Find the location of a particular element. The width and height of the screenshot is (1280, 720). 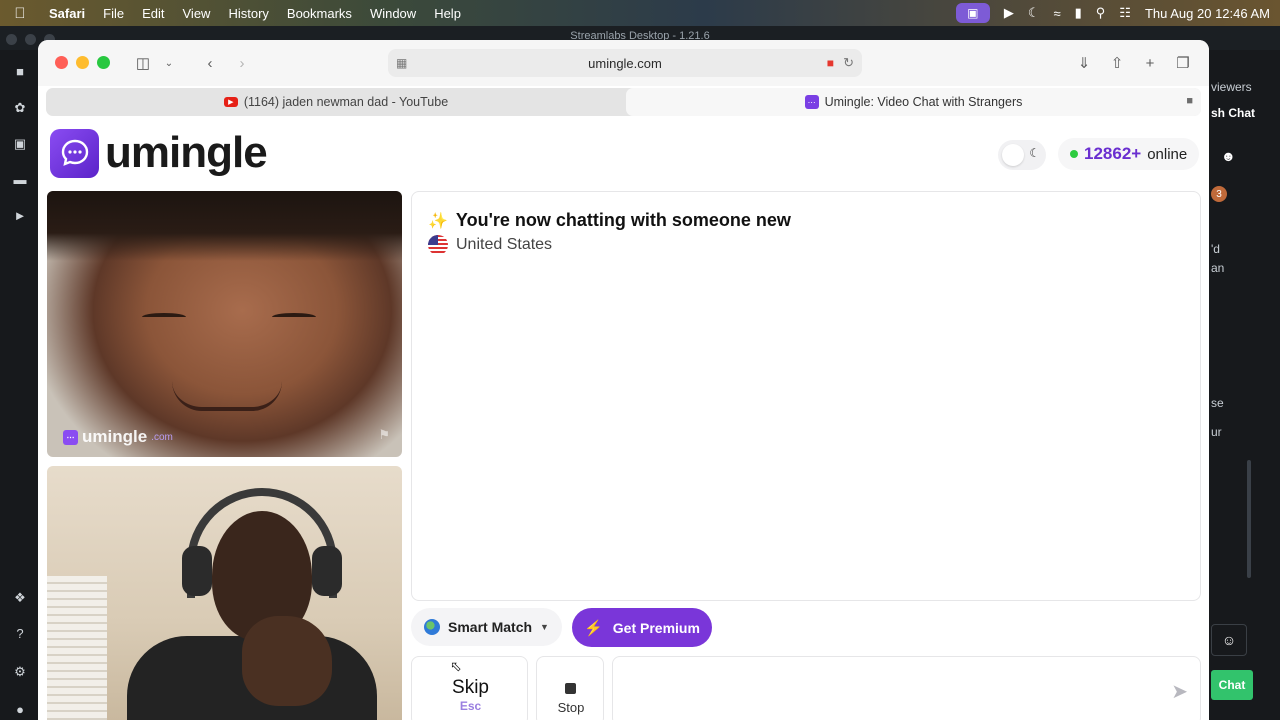

tab-youtube: ▶ (1164) jaden newman dad - YouTube is located at coordinates (336, 102).